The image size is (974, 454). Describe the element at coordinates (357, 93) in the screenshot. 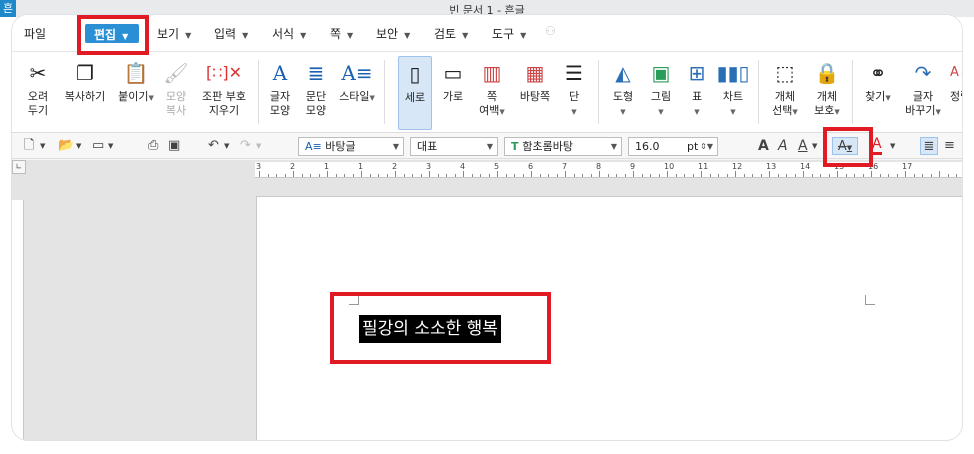

I see `style-button: A≡ 스타일▼` at that location.